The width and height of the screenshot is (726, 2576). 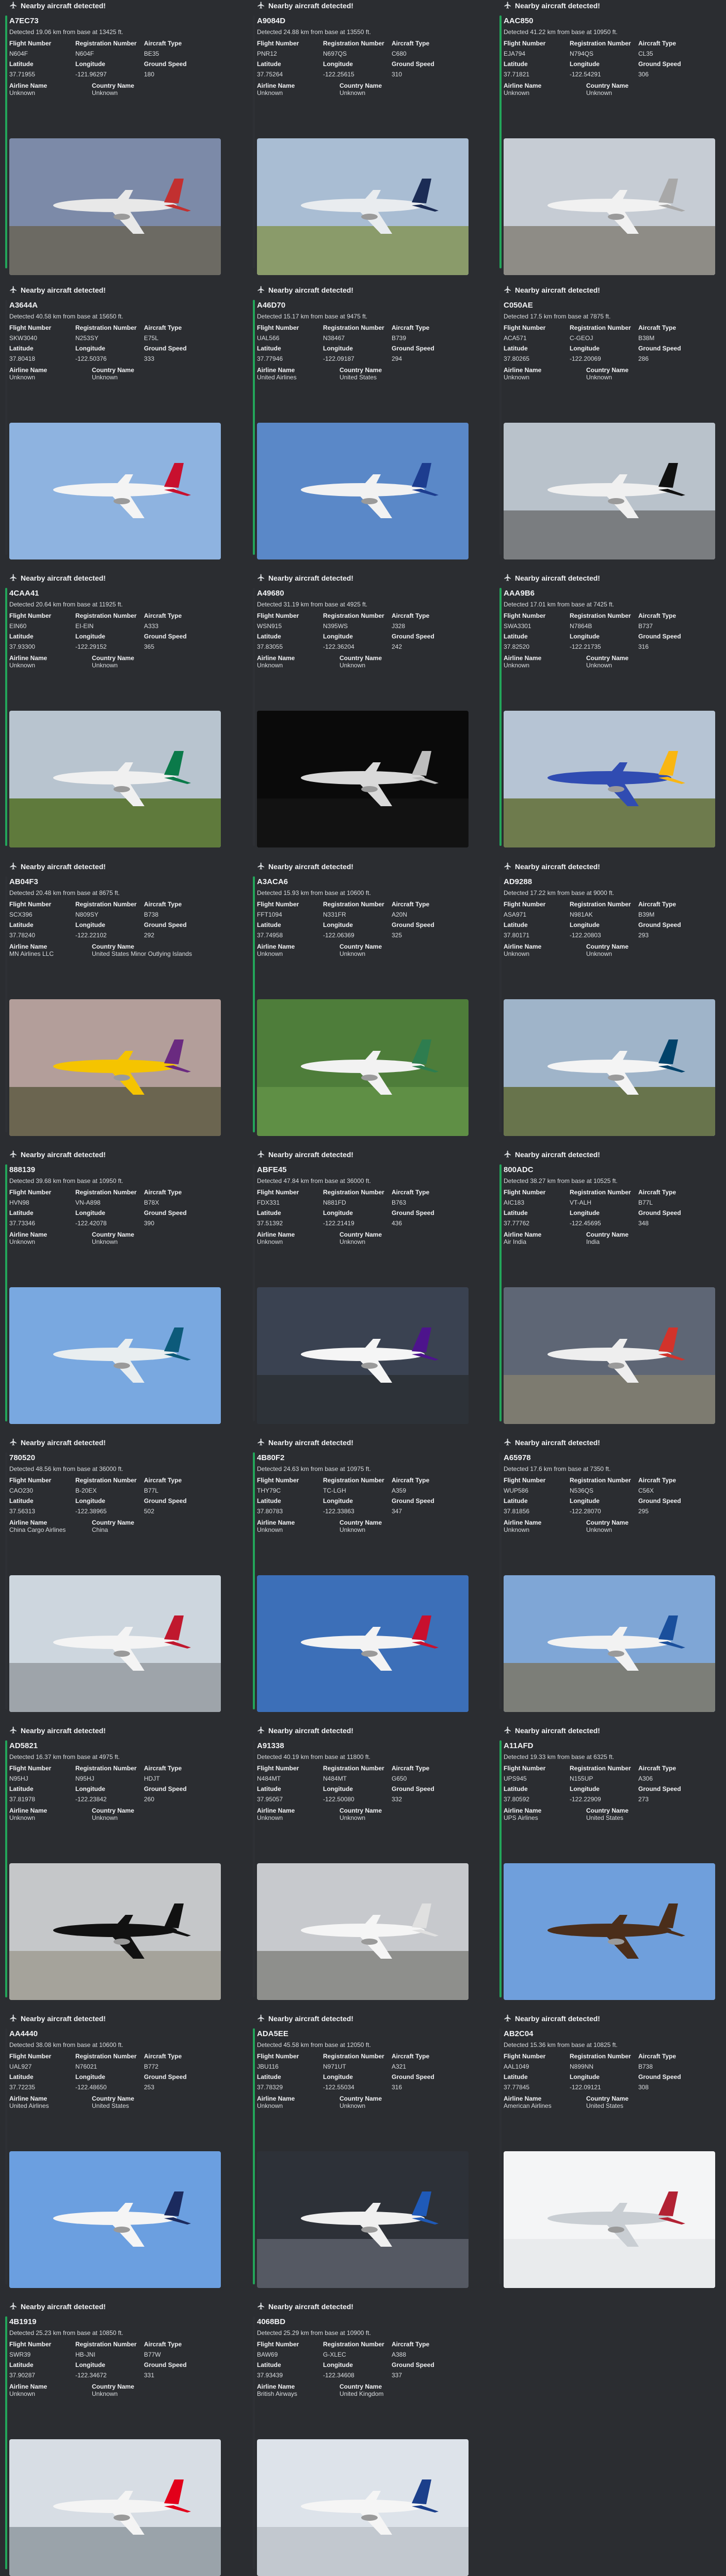 What do you see at coordinates (18, 626) in the screenshot?
I see `flight-number-value: EIN60` at bounding box center [18, 626].